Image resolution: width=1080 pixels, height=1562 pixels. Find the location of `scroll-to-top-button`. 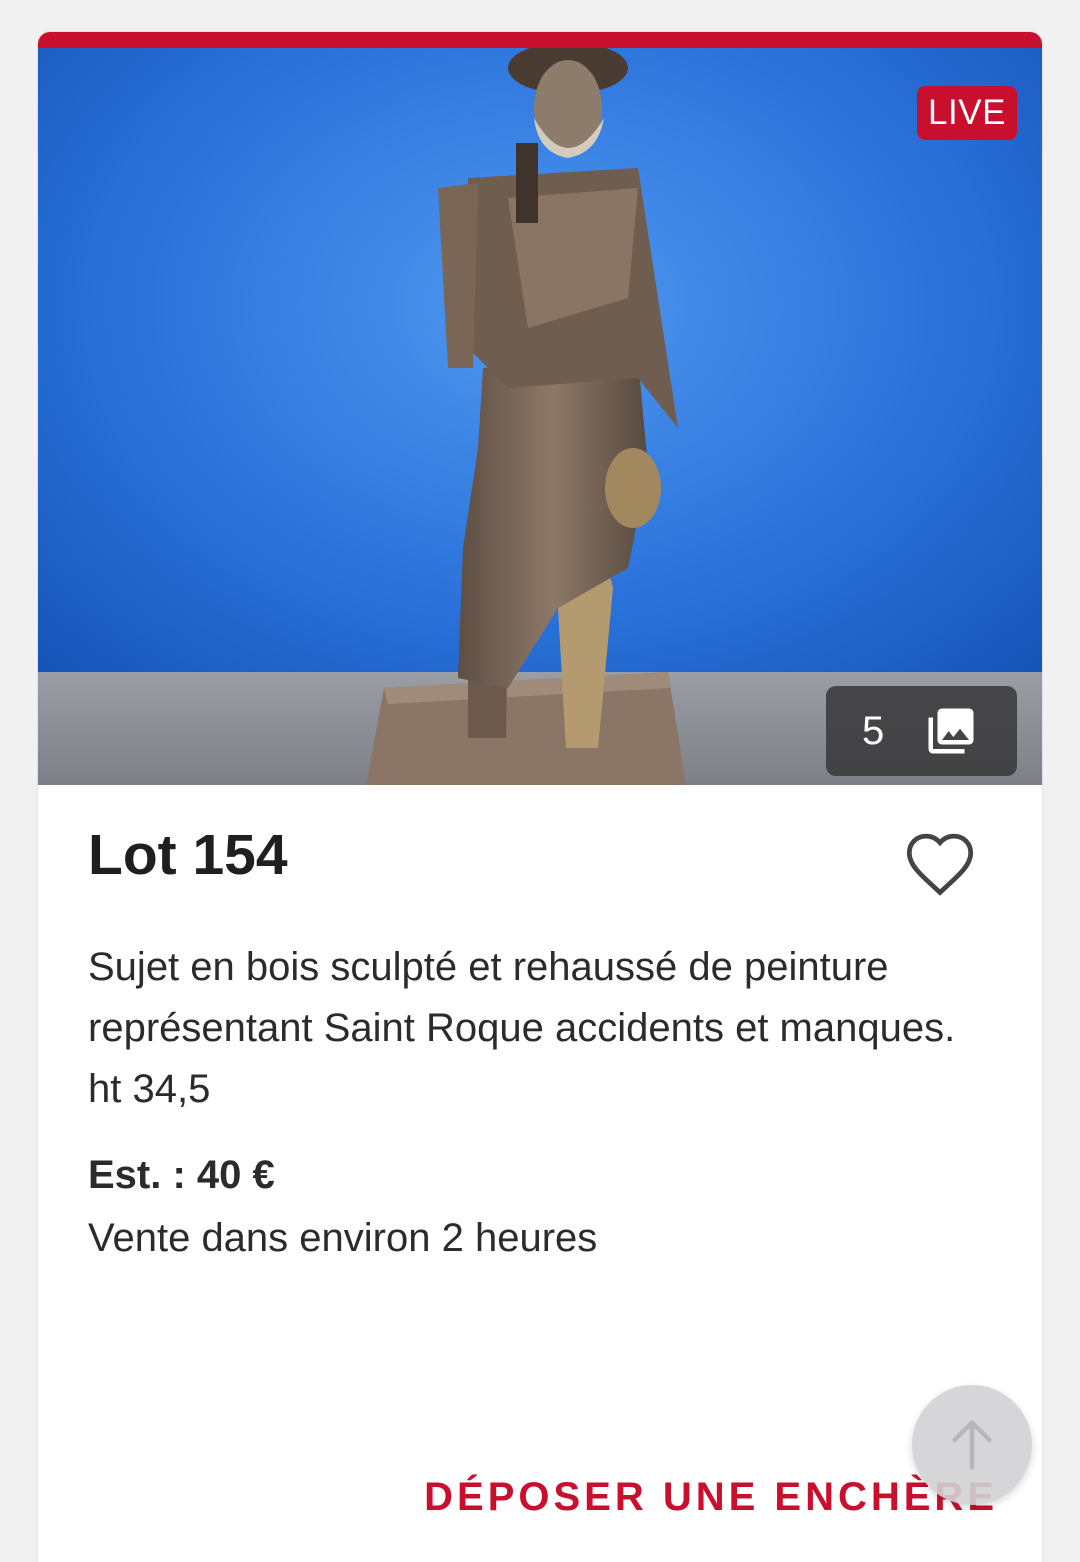

scroll-to-top-button is located at coordinates (972, 1445).